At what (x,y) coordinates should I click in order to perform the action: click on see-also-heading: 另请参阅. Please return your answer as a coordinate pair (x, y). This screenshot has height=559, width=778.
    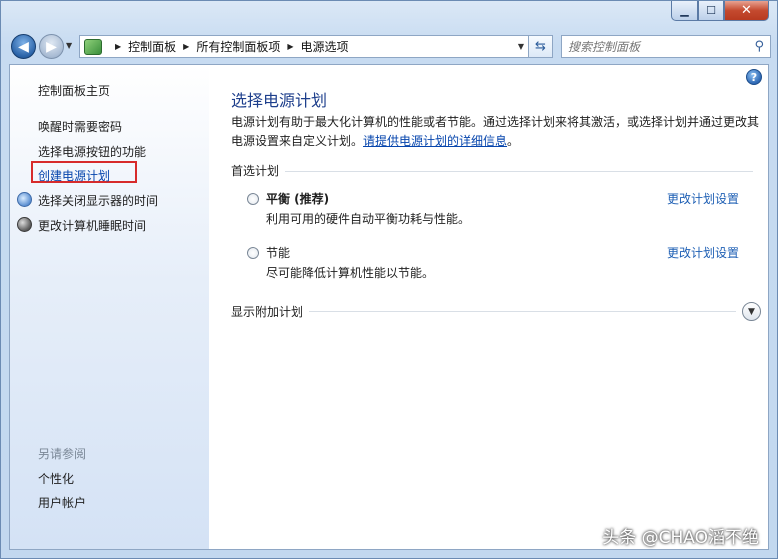
    Looking at the image, I should click on (62, 454).